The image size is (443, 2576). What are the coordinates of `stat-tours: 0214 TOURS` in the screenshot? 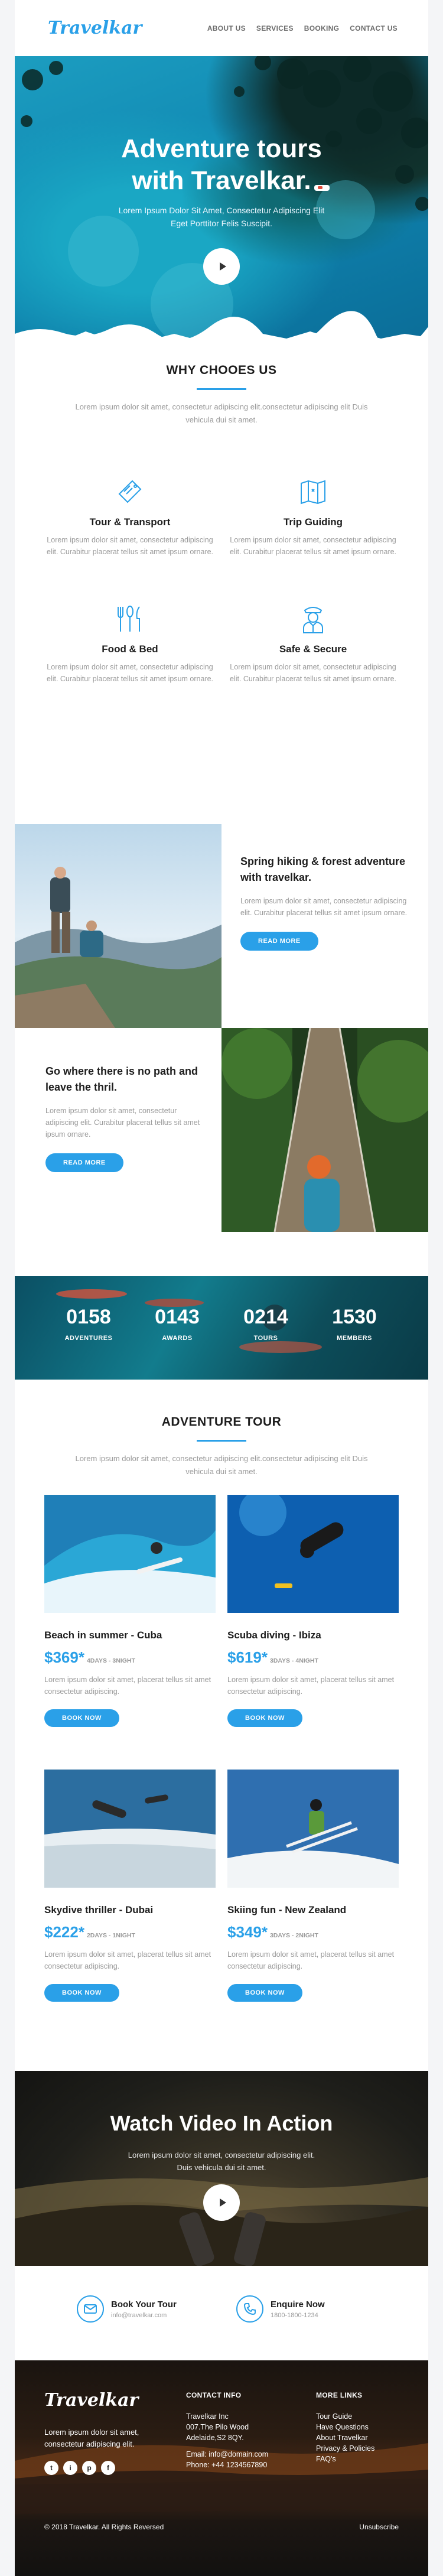 It's located at (266, 1324).